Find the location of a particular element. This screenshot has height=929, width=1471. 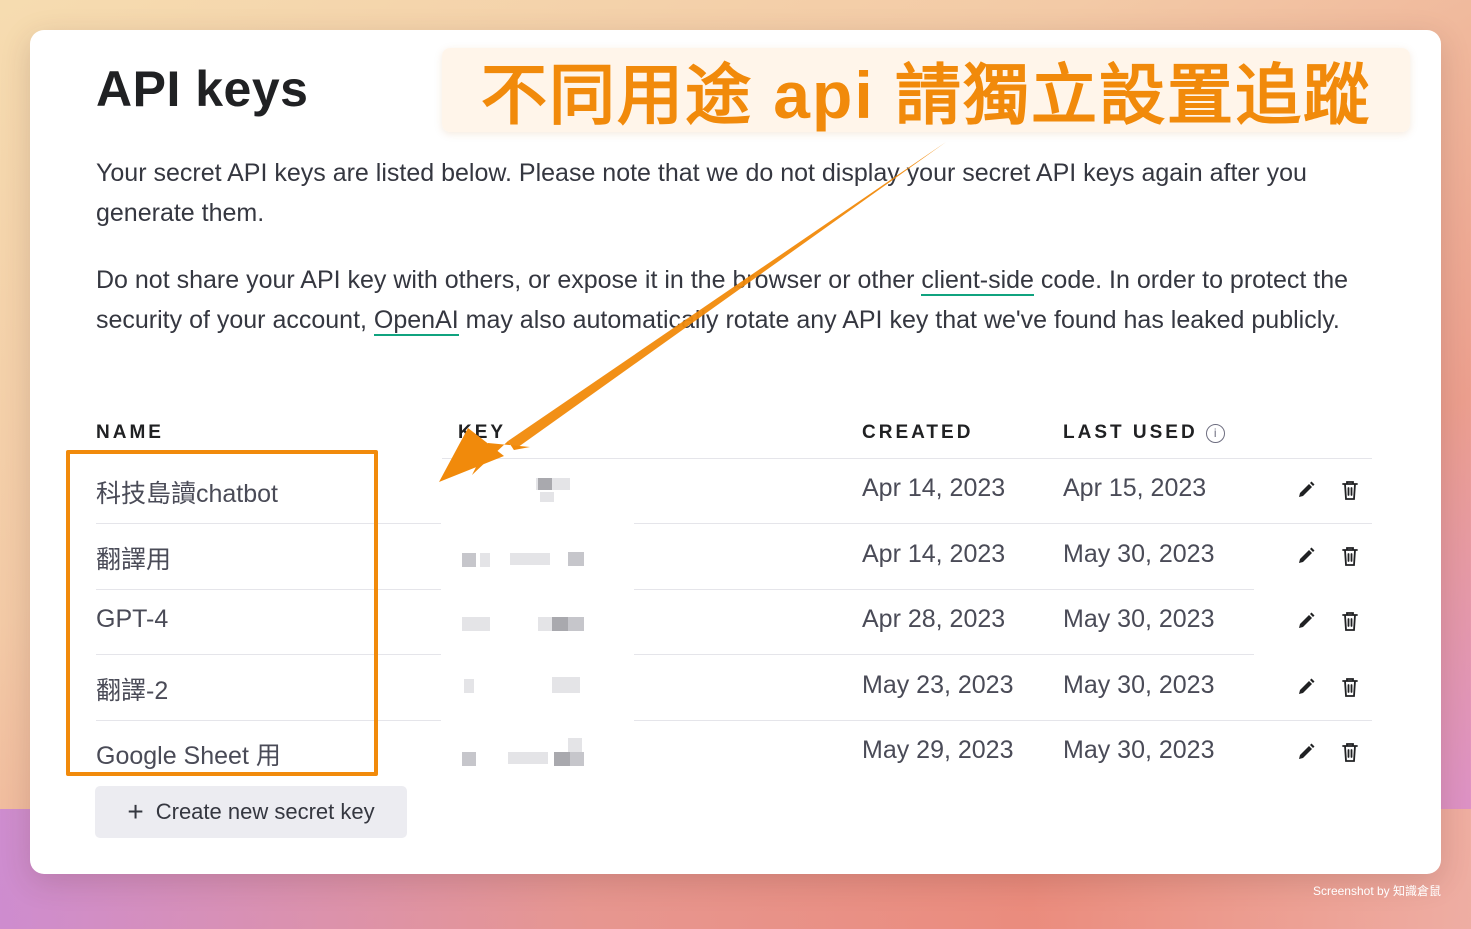

column-header-name: NAME is located at coordinates (130, 432).